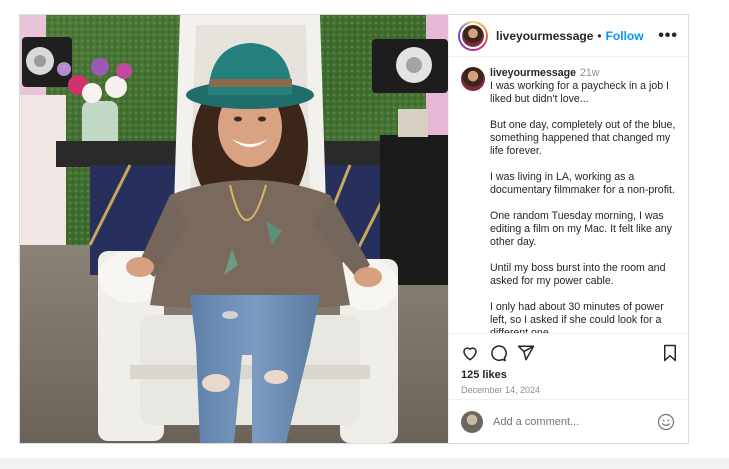 The width and height of the screenshot is (729, 469). What do you see at coordinates (666, 422) in the screenshot?
I see `smiley-icon` at bounding box center [666, 422].